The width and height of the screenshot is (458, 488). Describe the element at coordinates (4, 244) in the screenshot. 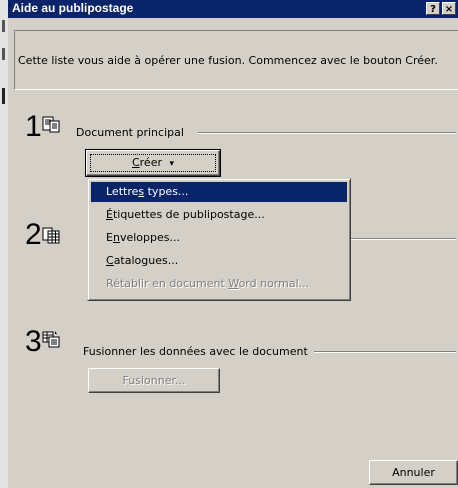

I see `background-window-edge` at that location.